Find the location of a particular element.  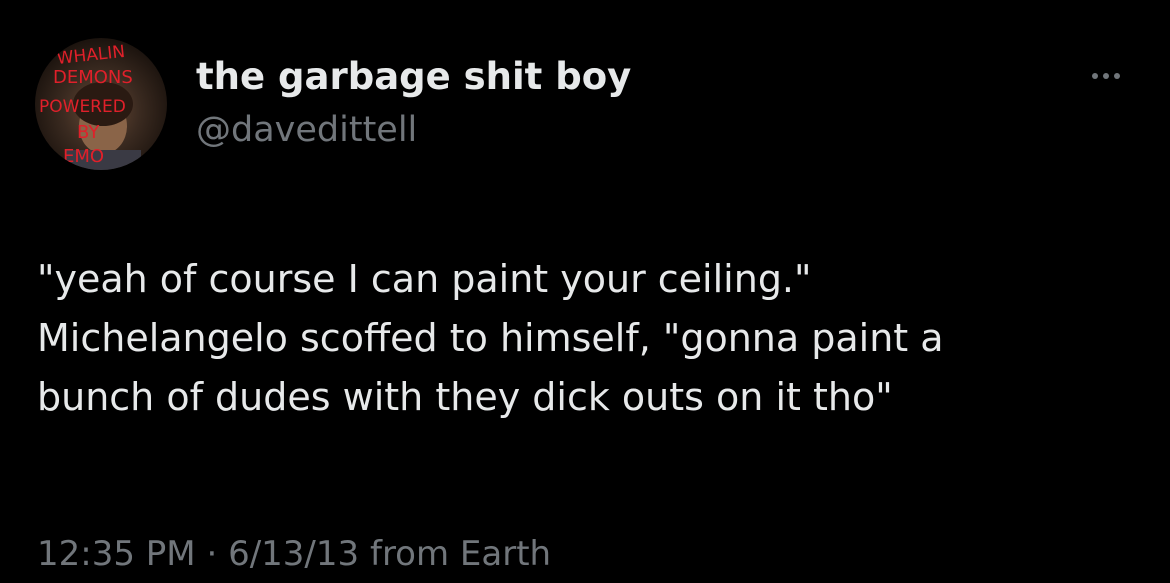

user-handle: @davedittell is located at coordinates (306, 130).